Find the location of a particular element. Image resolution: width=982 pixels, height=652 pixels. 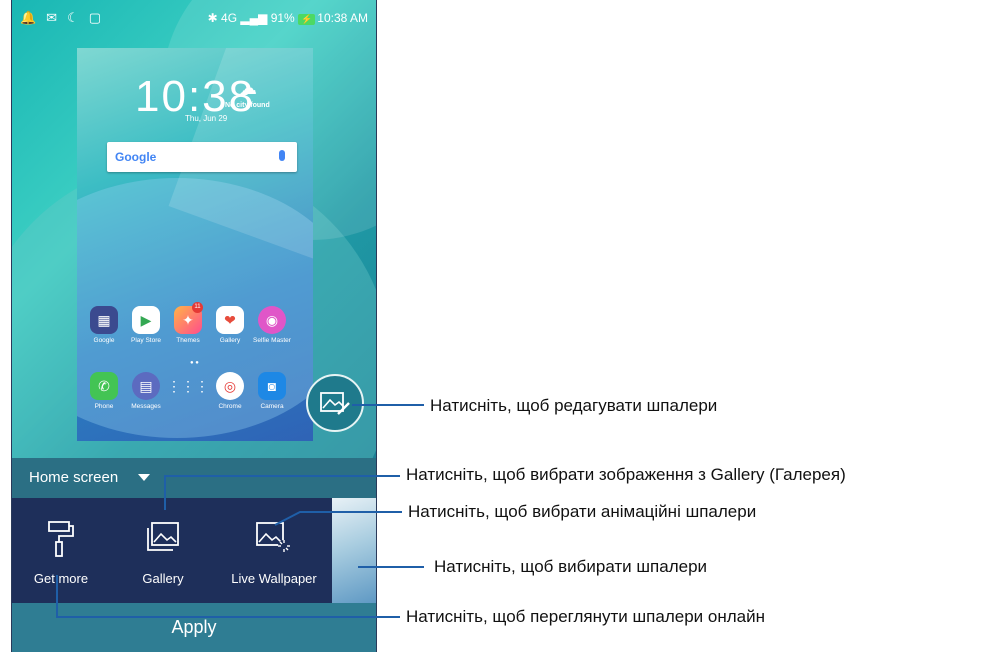

app-gallery: ❤ Gallery is located at coordinates (230, 325).